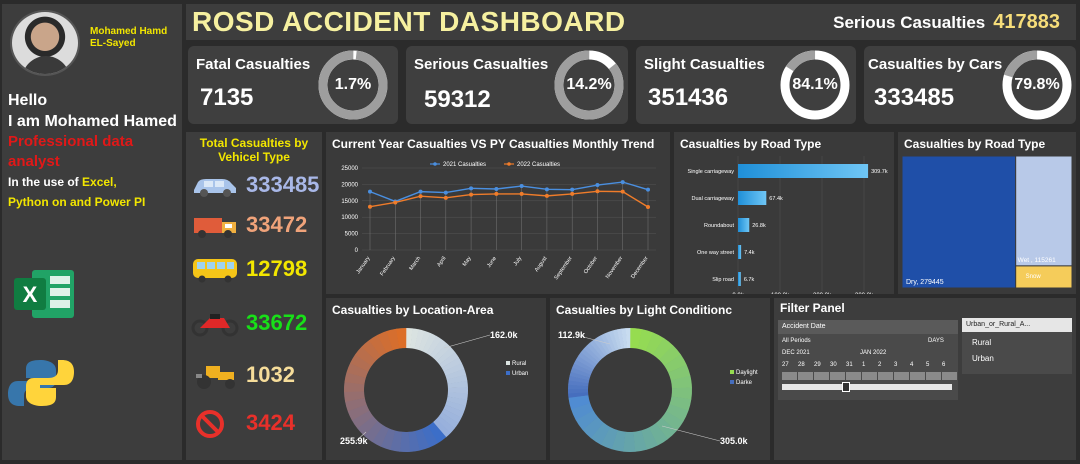 Image resolution: width=1080 pixels, height=464 pixels. I want to click on tile-label: Wet , 115261, so click(1037, 260).